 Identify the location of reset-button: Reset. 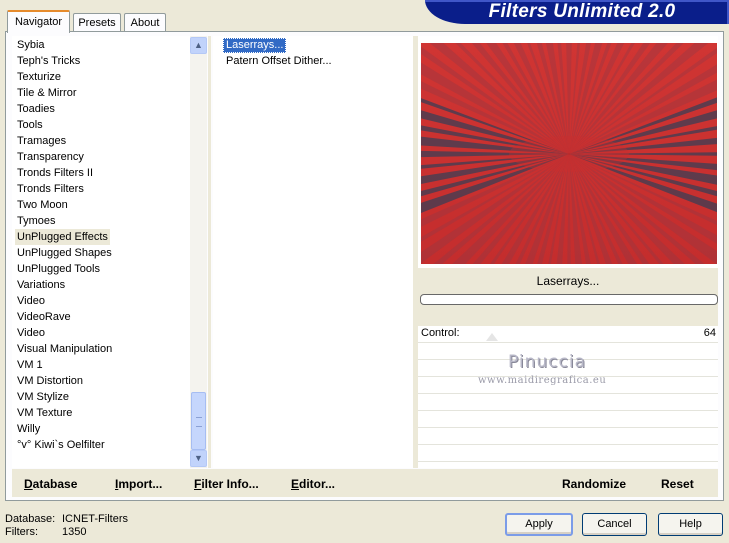
(677, 484).